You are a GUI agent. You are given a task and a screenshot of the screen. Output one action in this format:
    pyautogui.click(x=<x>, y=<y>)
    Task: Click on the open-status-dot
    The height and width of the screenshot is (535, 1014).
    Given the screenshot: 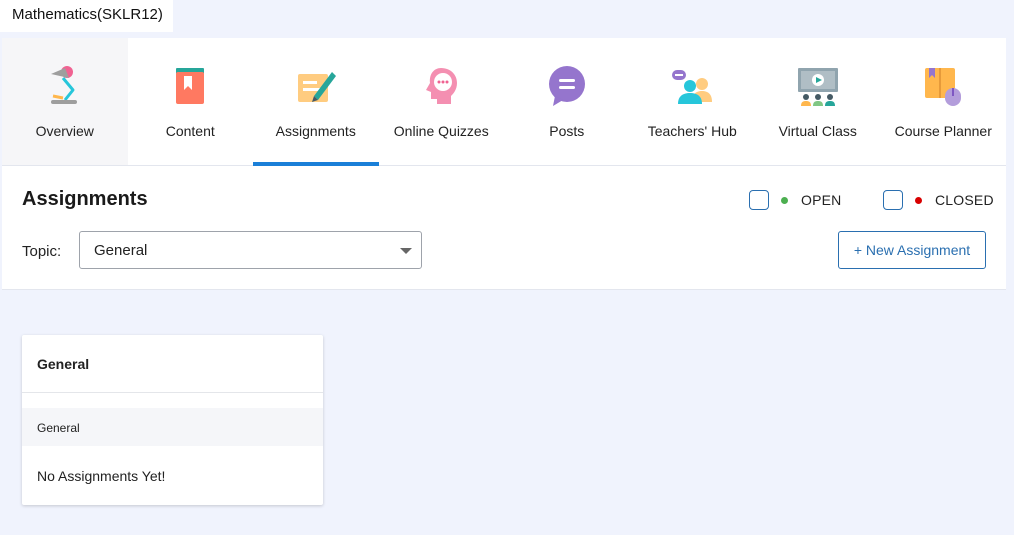 What is the action you would take?
    pyautogui.click(x=784, y=200)
    